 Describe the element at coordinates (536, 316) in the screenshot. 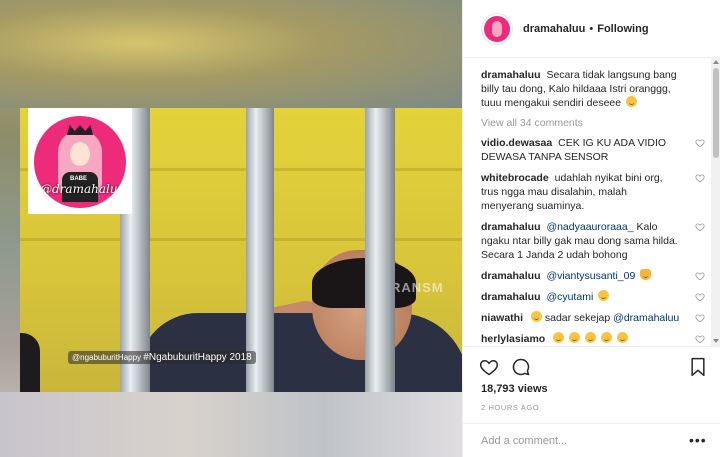

I see `grinning-emoji-icon` at that location.